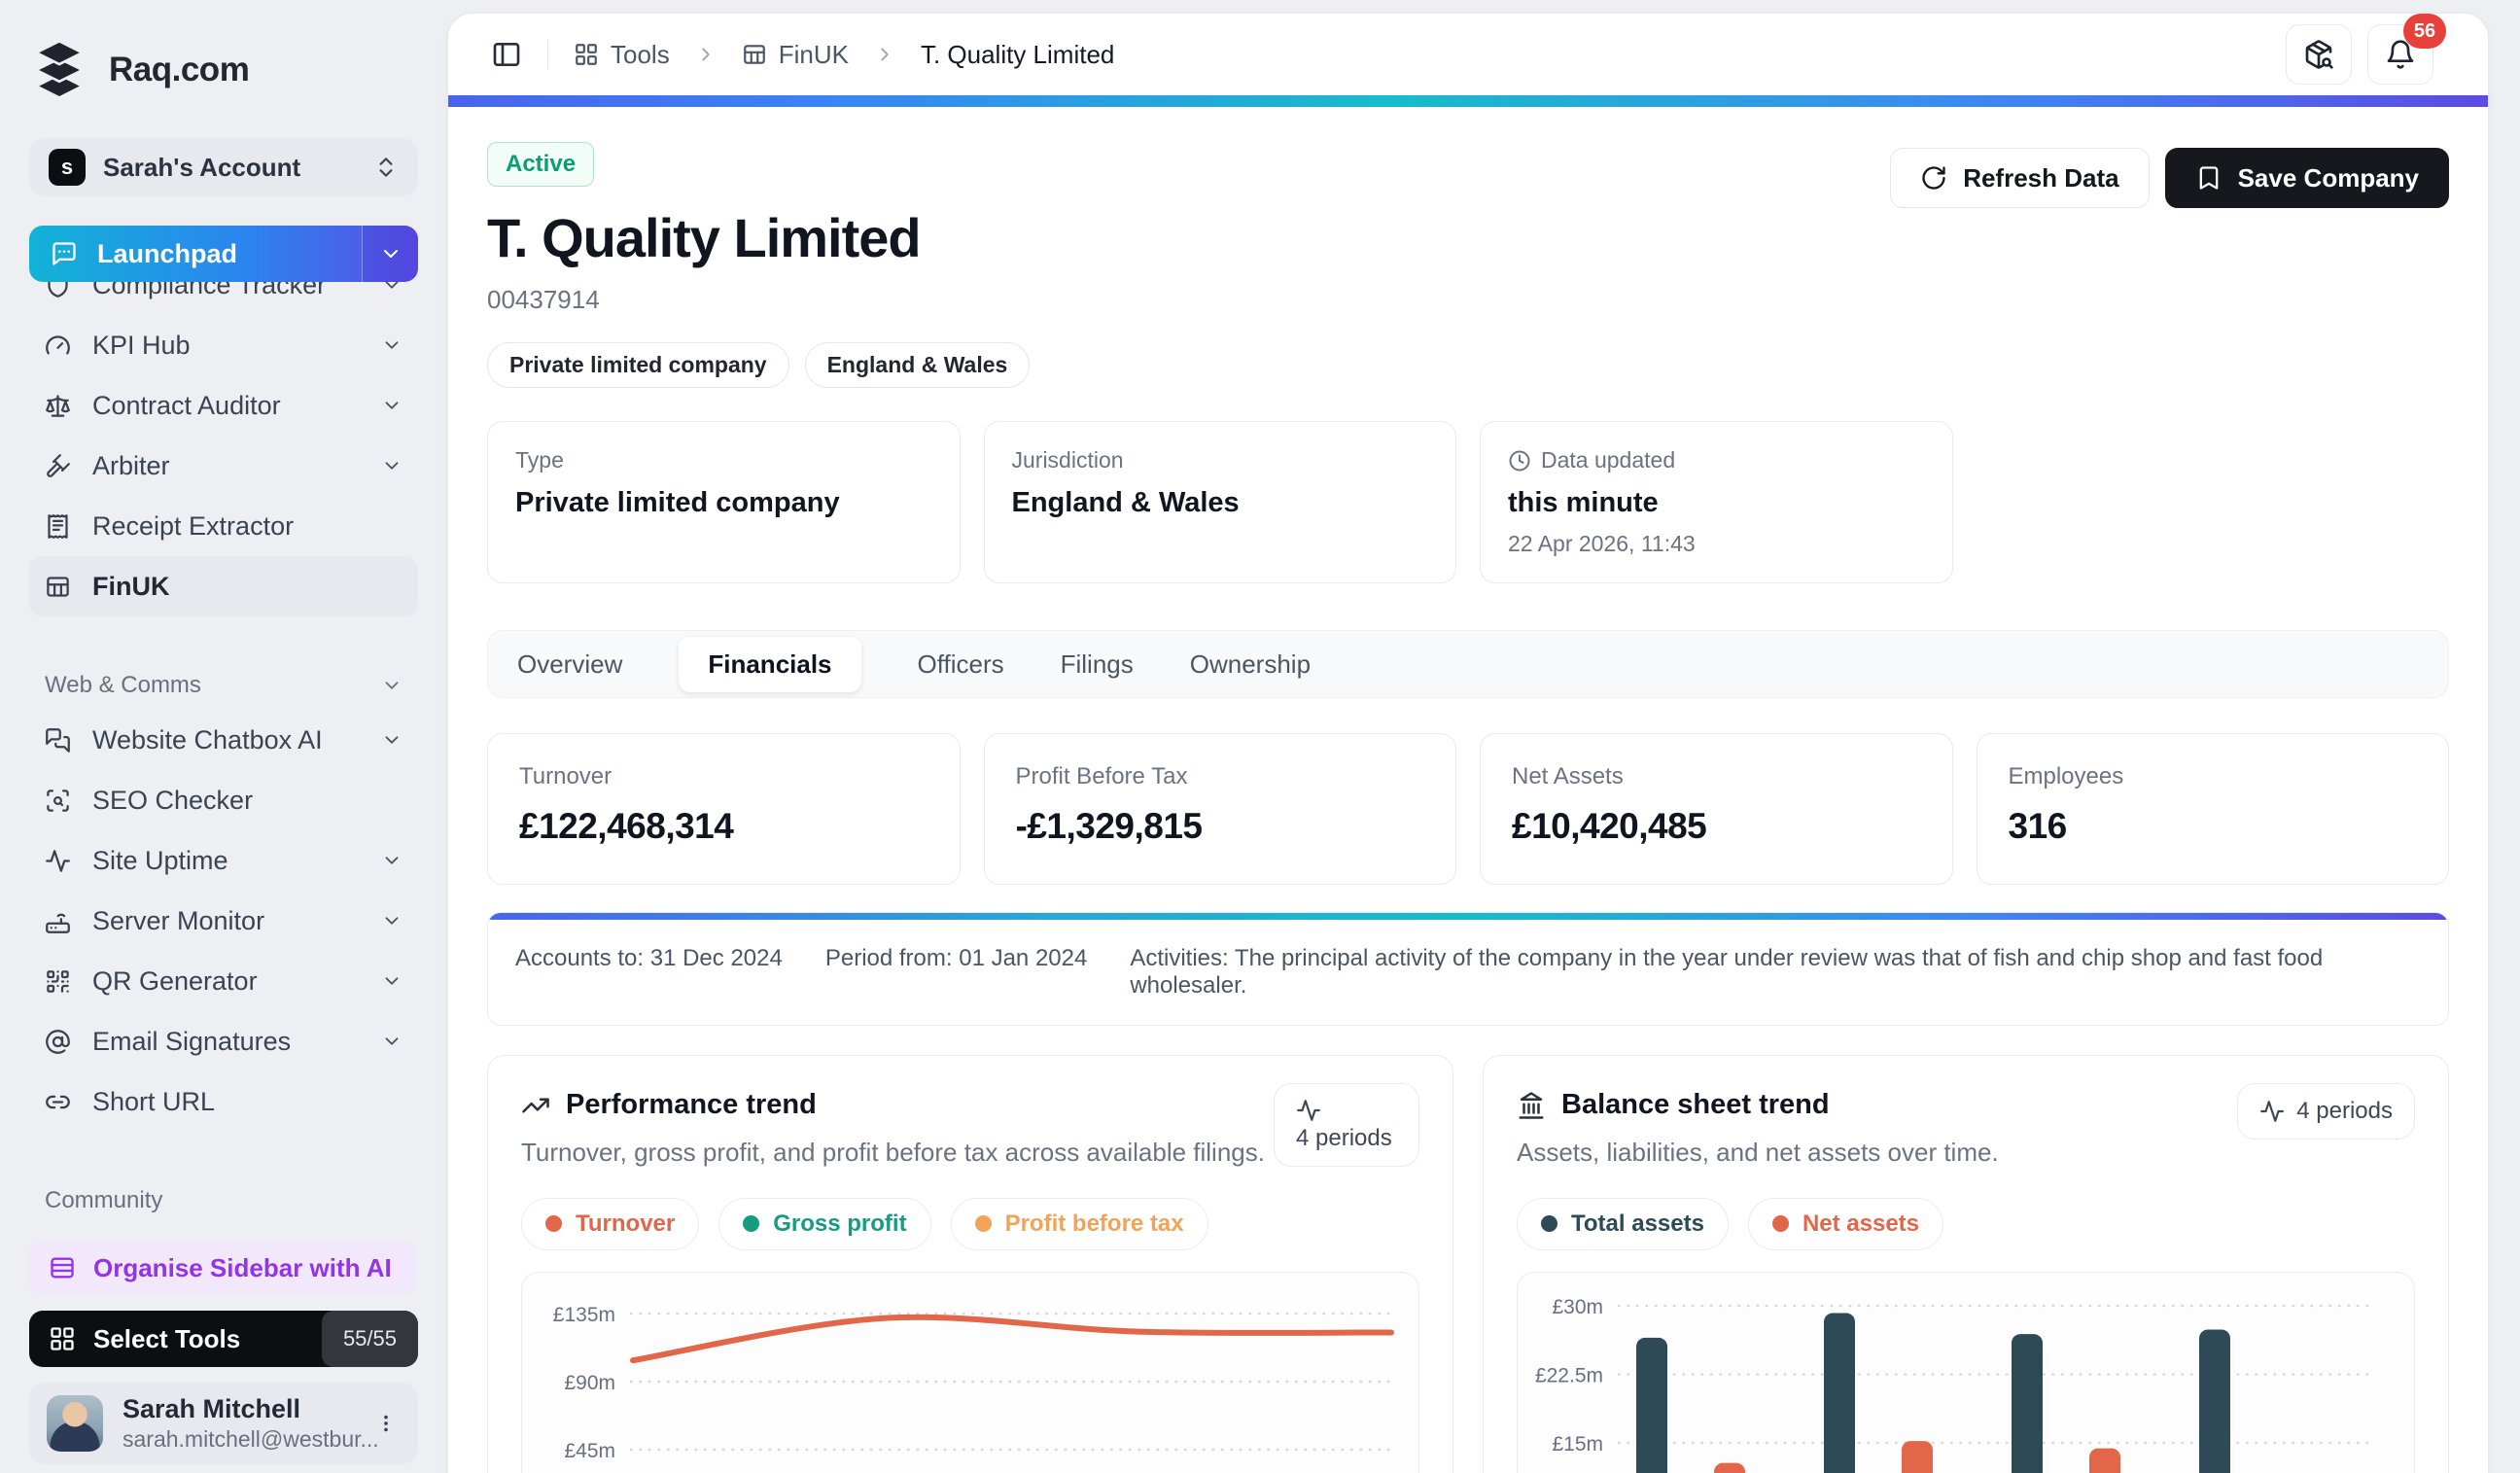  Describe the element at coordinates (565, 776) in the screenshot. I see `metric-label: Turnover` at that location.